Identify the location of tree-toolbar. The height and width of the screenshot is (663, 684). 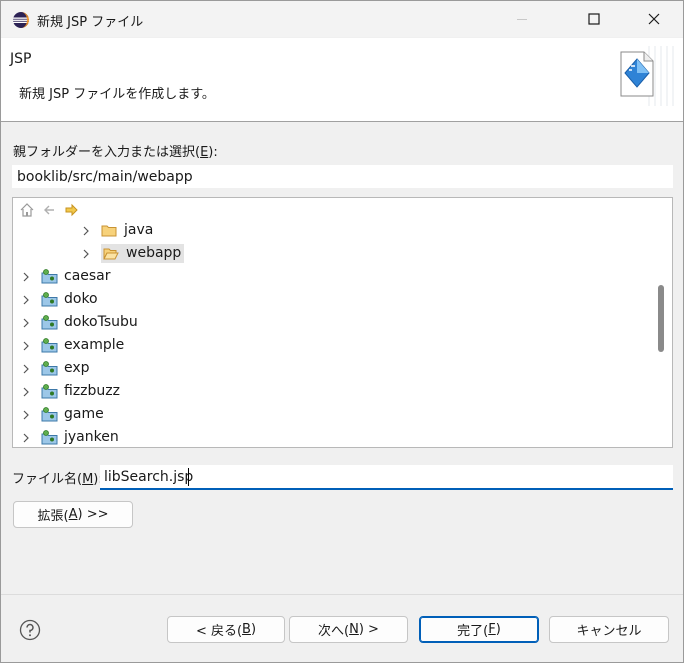
(49, 210).